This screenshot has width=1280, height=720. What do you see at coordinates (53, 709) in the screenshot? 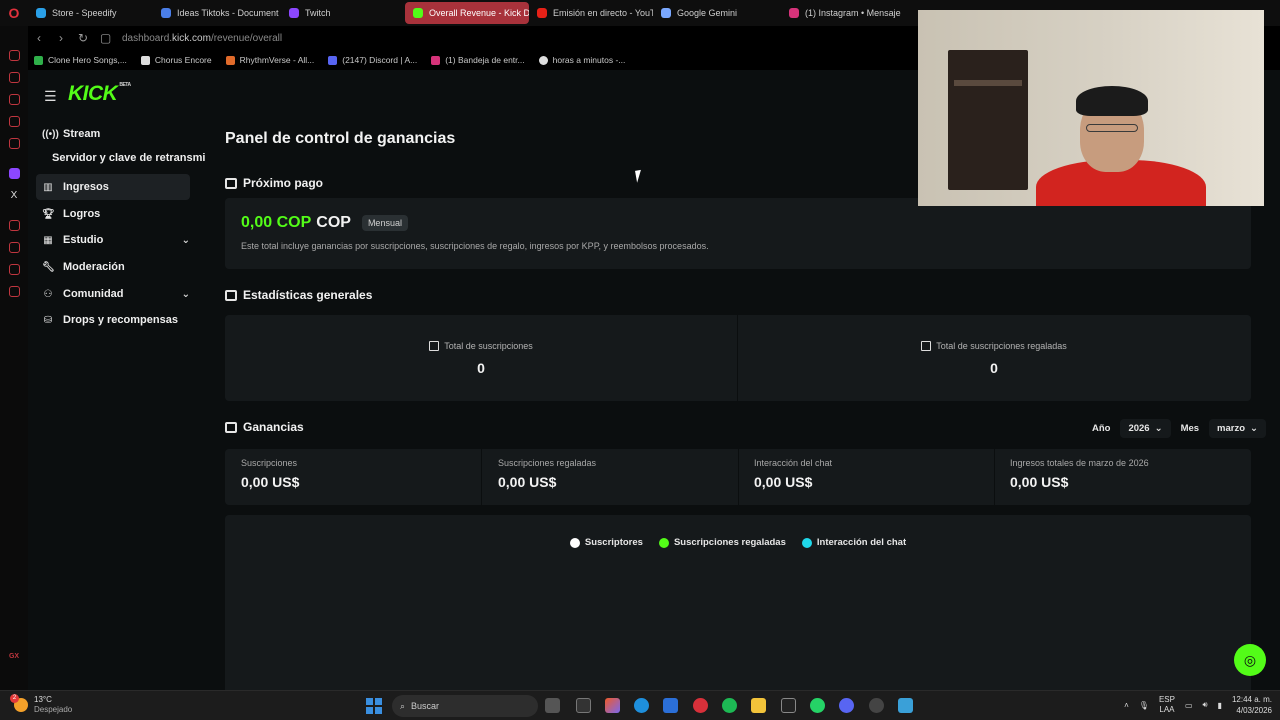
I see `weather-condition: Despejado` at bounding box center [53, 709].